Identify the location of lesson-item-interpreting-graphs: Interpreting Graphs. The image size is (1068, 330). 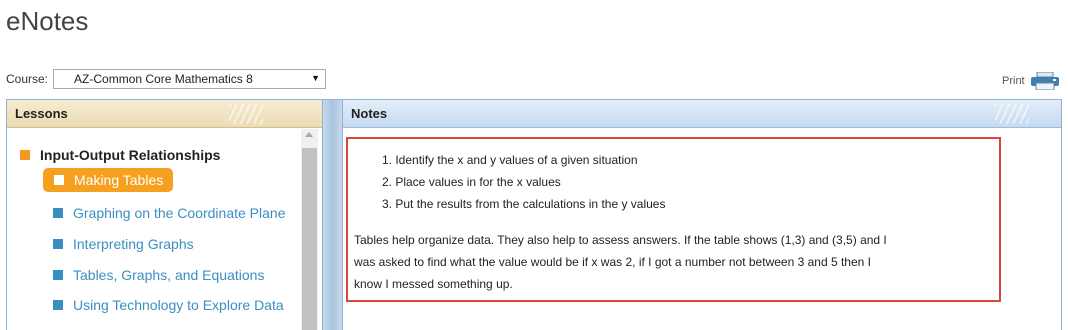
(123, 244).